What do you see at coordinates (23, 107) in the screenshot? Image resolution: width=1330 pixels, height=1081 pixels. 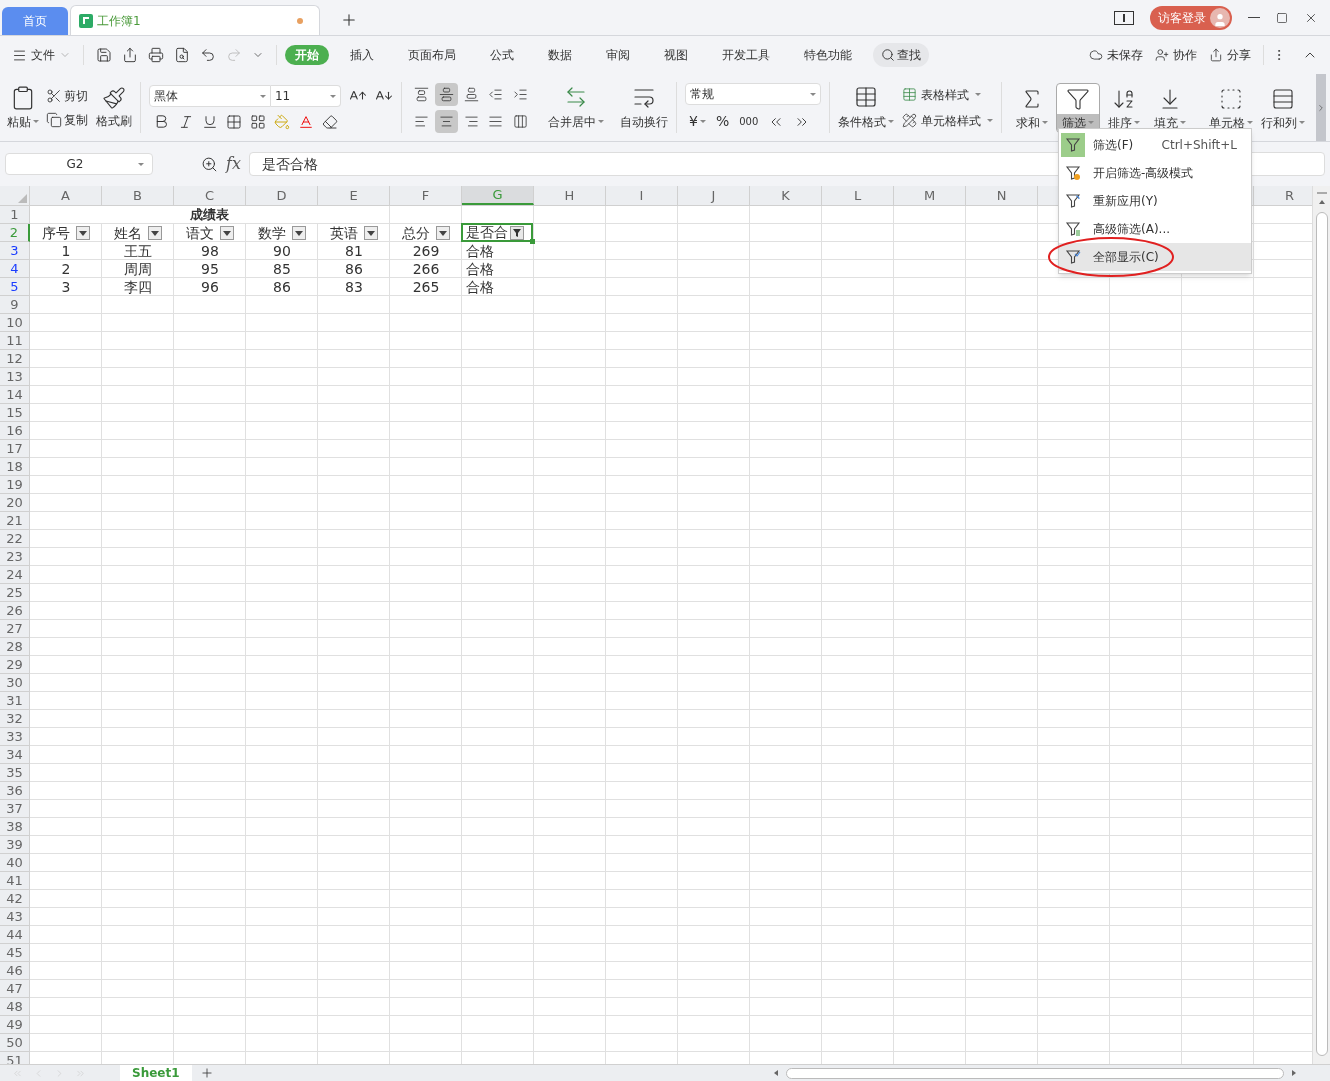 I see `paste-button: 粘贴` at bounding box center [23, 107].